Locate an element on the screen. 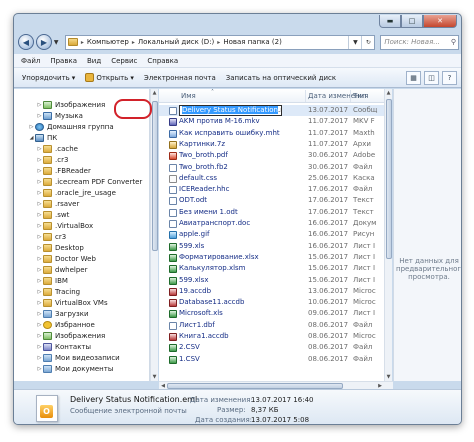 This screenshot has height=442, width=474. menu-file: Файл is located at coordinates (30, 61).